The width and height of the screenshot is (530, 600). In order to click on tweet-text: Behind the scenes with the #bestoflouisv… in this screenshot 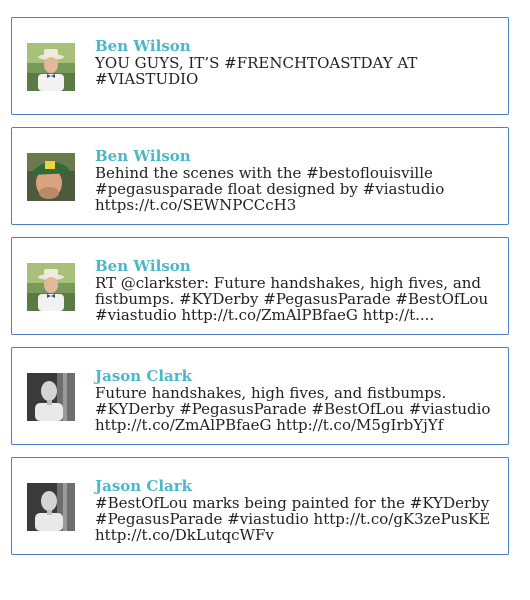, I will do `click(270, 189)`.